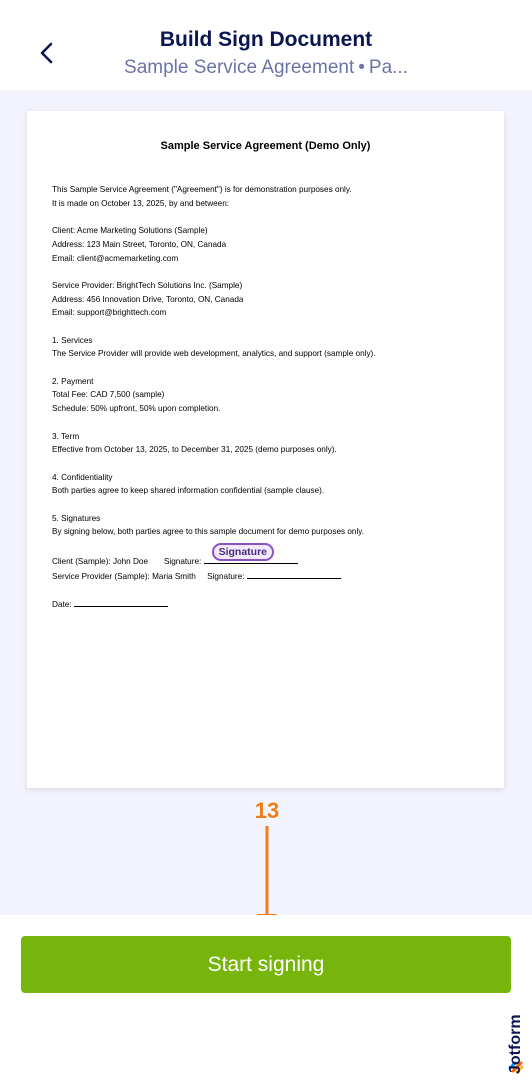 The height and width of the screenshot is (1081, 532). What do you see at coordinates (239, 67) in the screenshot?
I see `subtitle-document-name: Sample Service Agreement` at bounding box center [239, 67].